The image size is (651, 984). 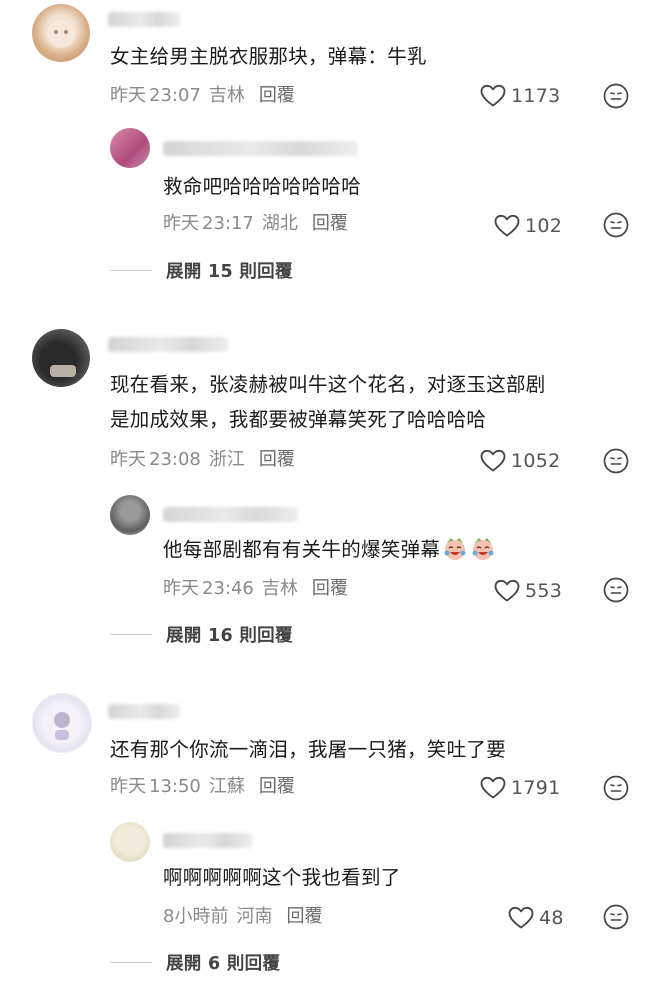 I want to click on expand-replies-button: 展開 15 則回覆, so click(x=201, y=270).